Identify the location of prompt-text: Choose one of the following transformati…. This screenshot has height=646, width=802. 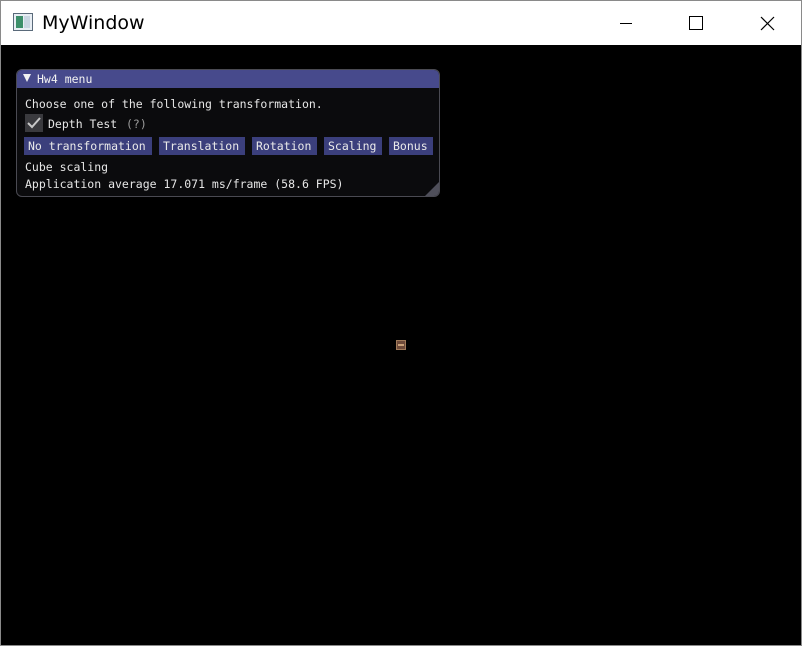
(174, 104).